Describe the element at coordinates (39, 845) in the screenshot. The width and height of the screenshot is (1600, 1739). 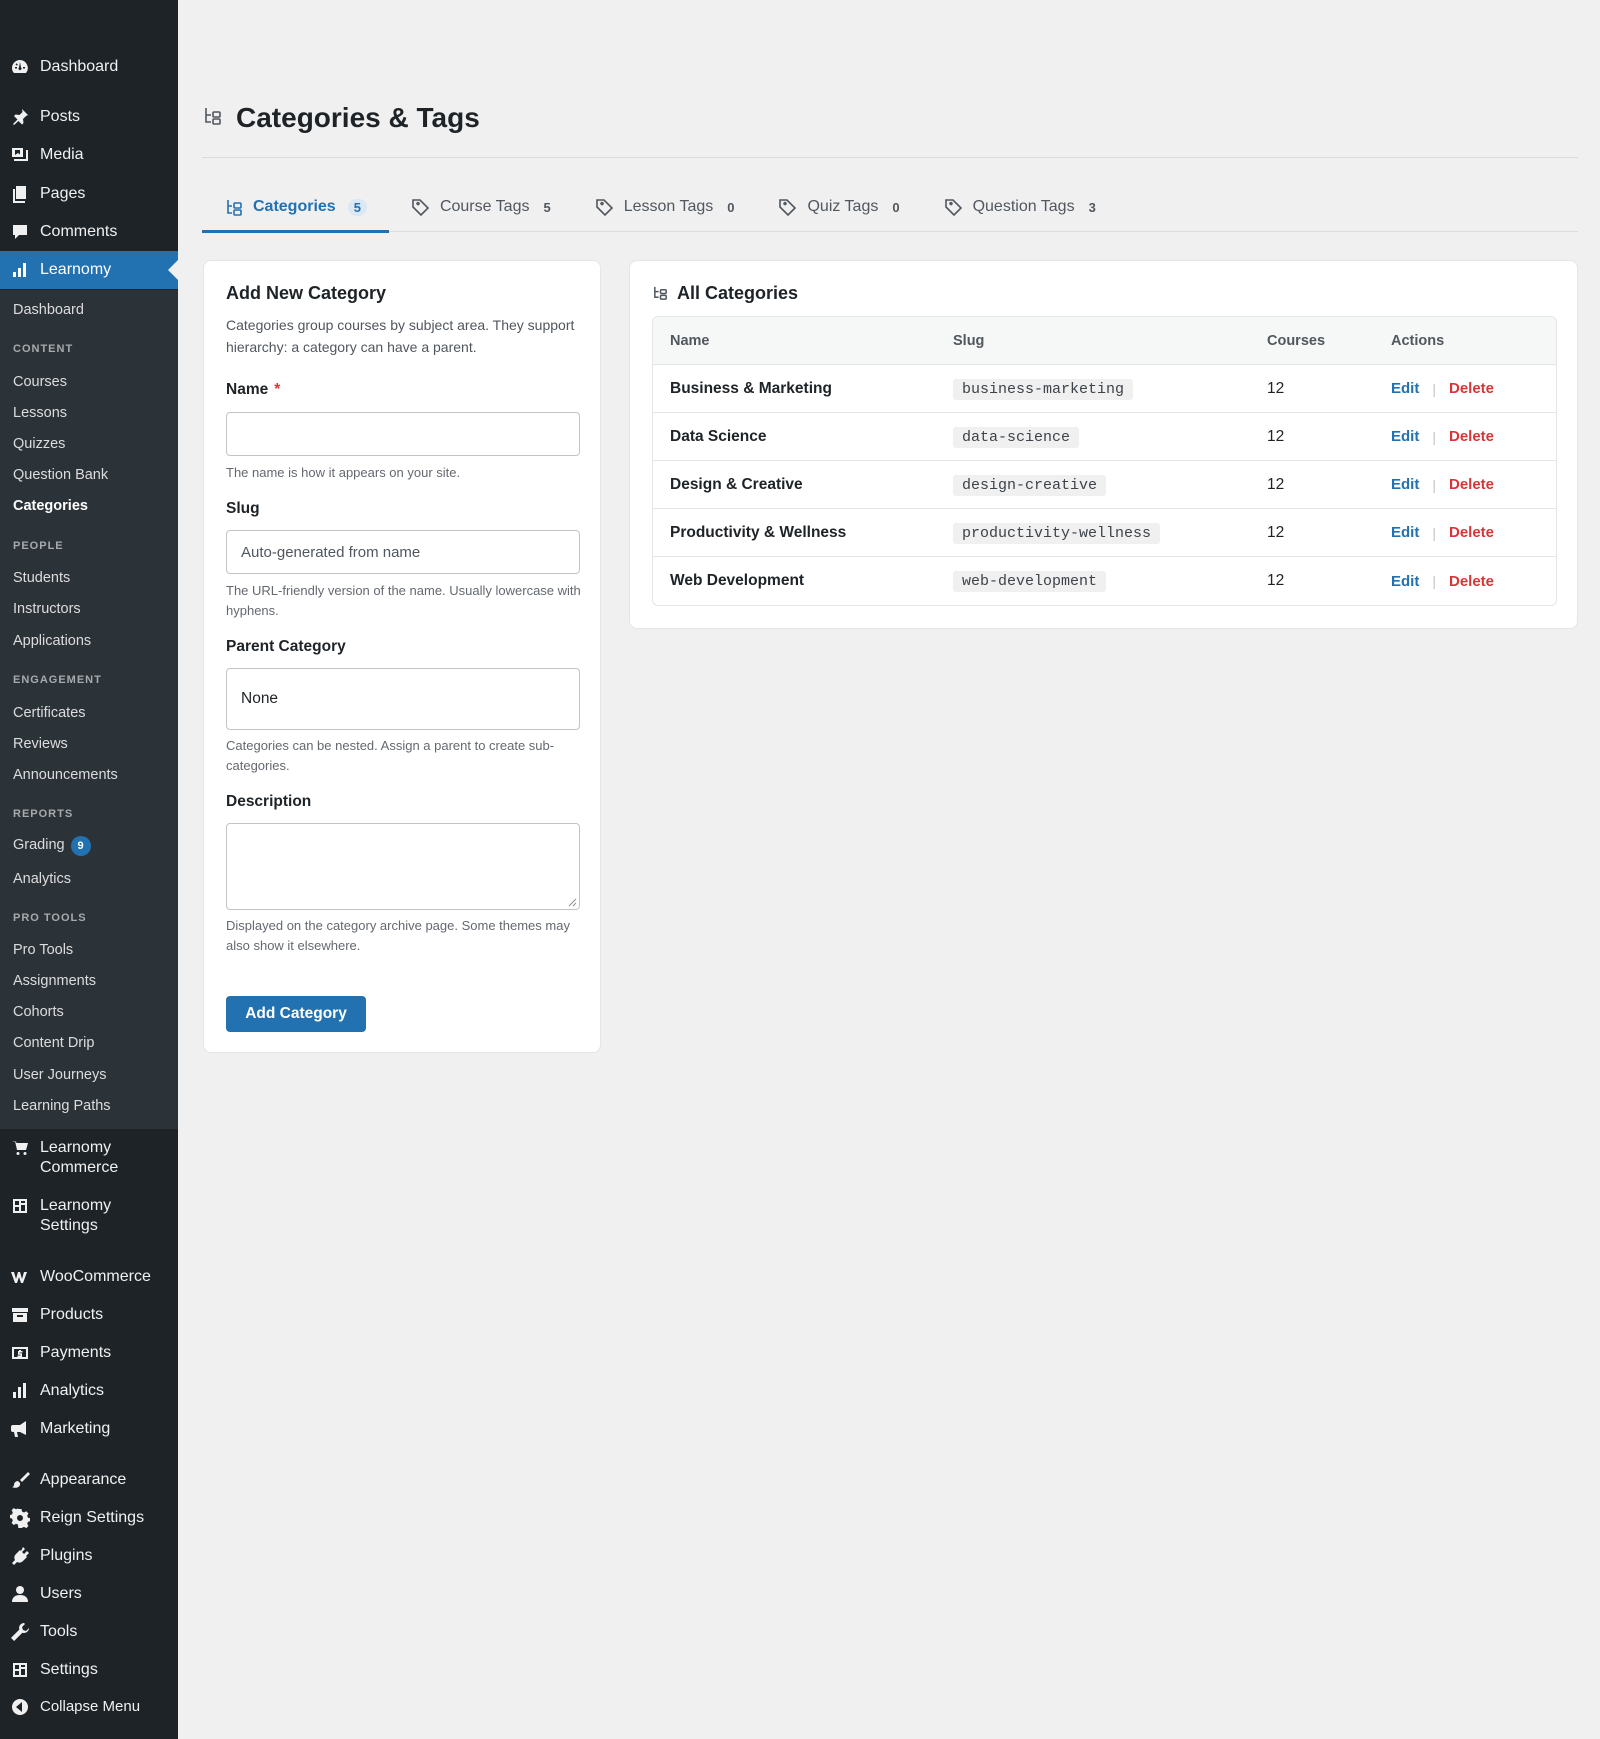
I see `submenu-grading-label: Grading` at that location.